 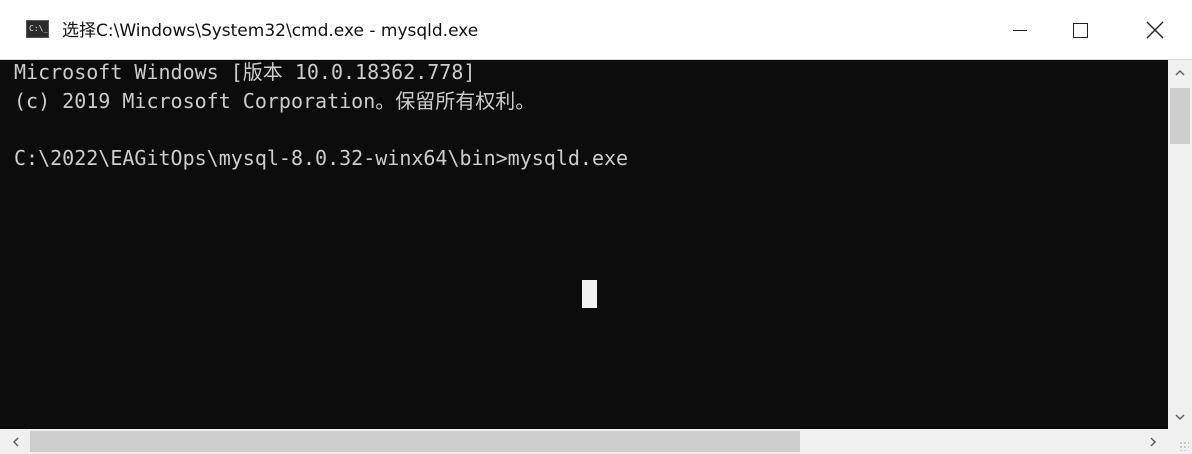 What do you see at coordinates (245, 72) in the screenshot?
I see `console-line: Microsoft Windows [版本 10.0.18362.778]` at bounding box center [245, 72].